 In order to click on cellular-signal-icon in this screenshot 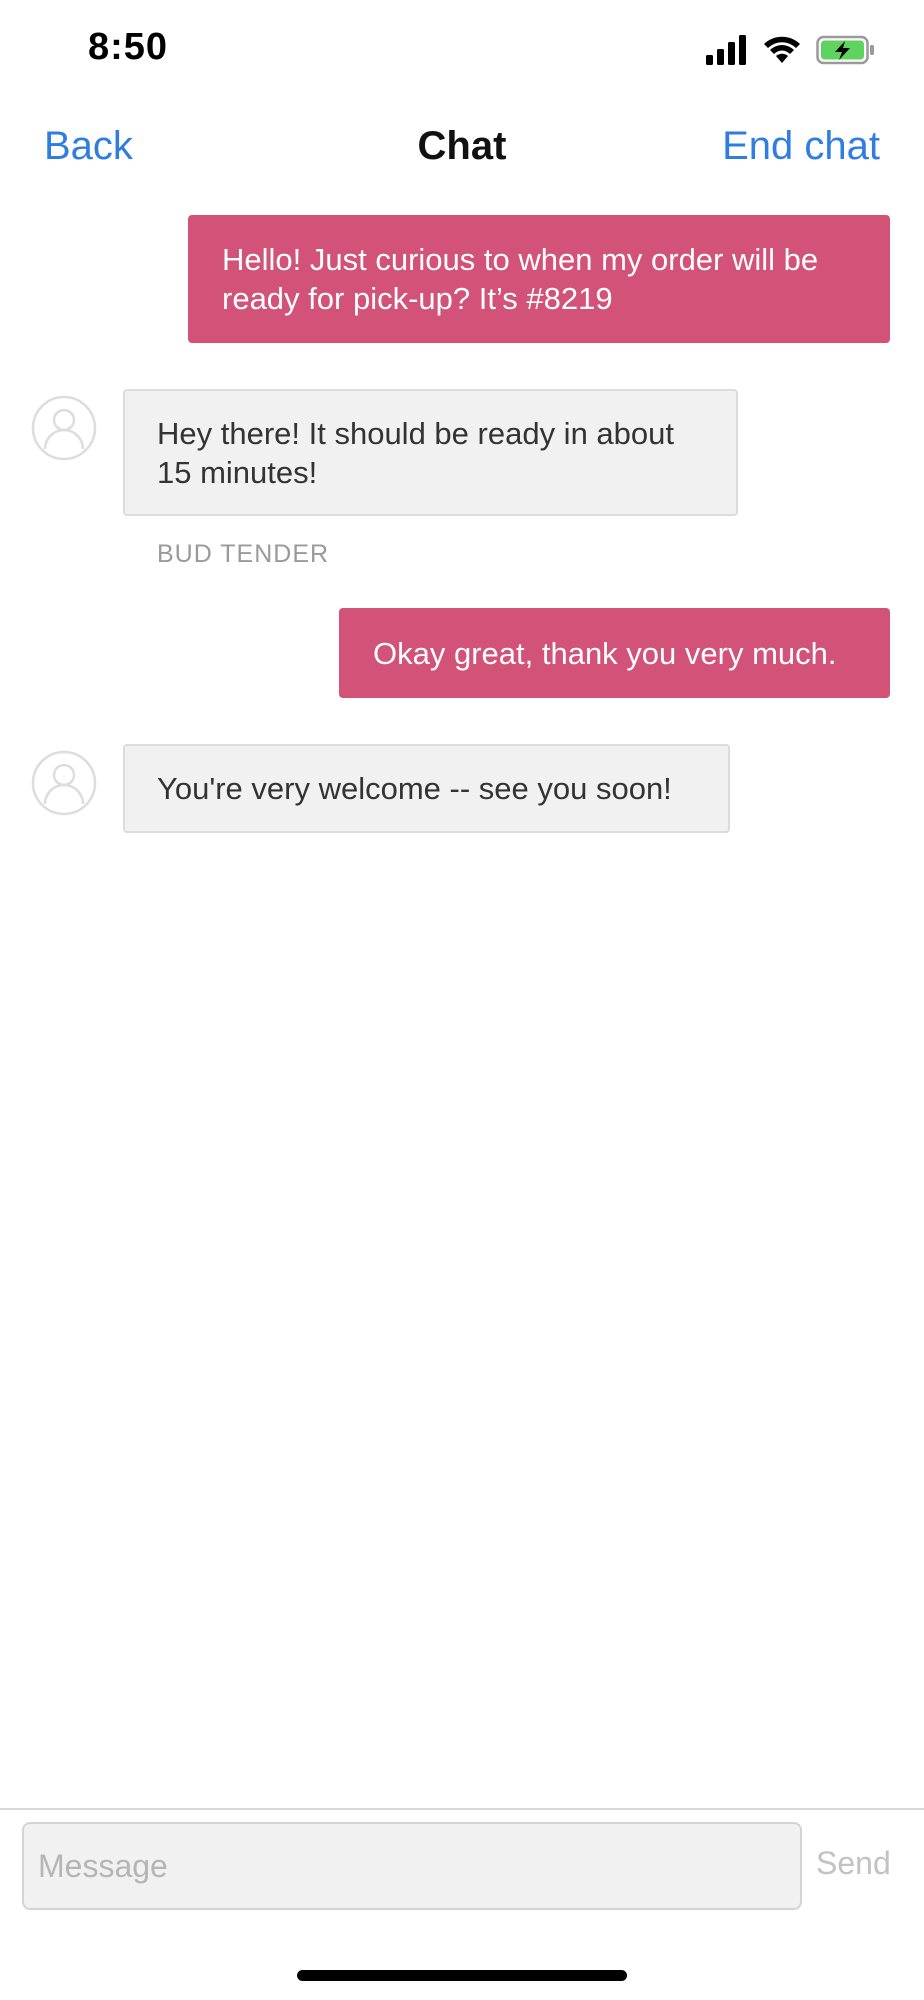, I will do `click(726, 50)`.